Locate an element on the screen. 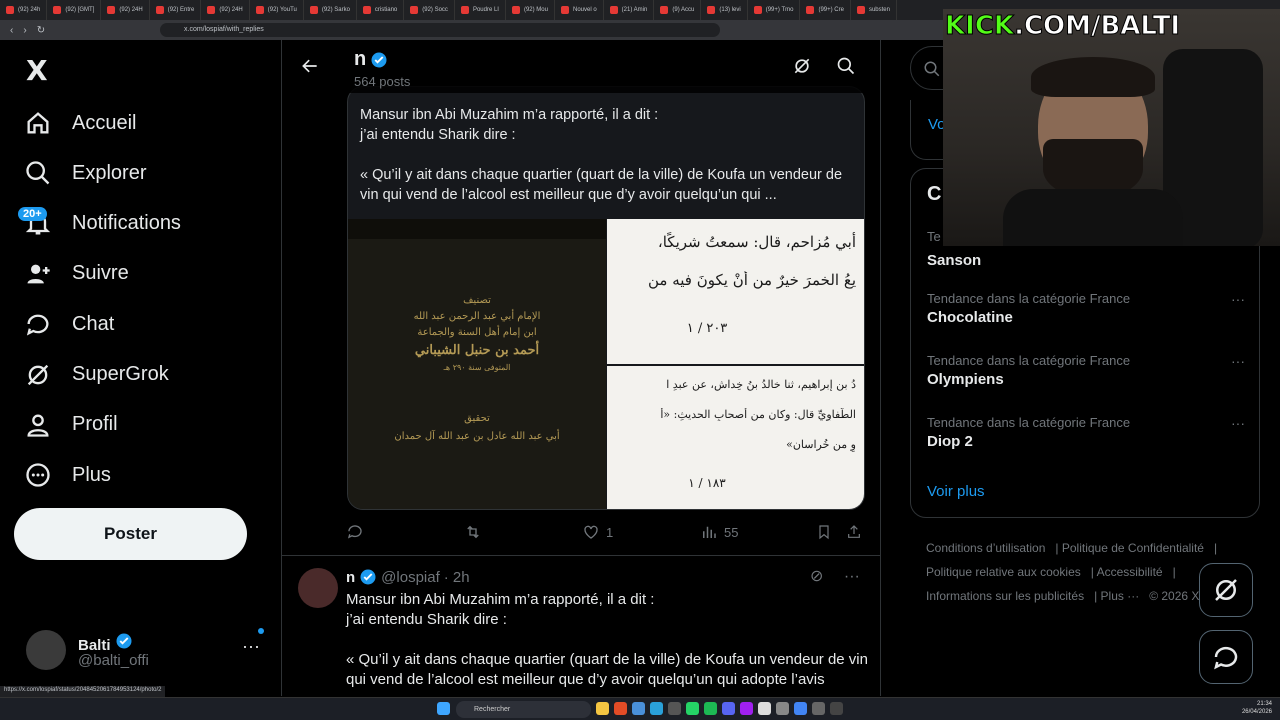  search-icon is located at coordinates (846, 68).